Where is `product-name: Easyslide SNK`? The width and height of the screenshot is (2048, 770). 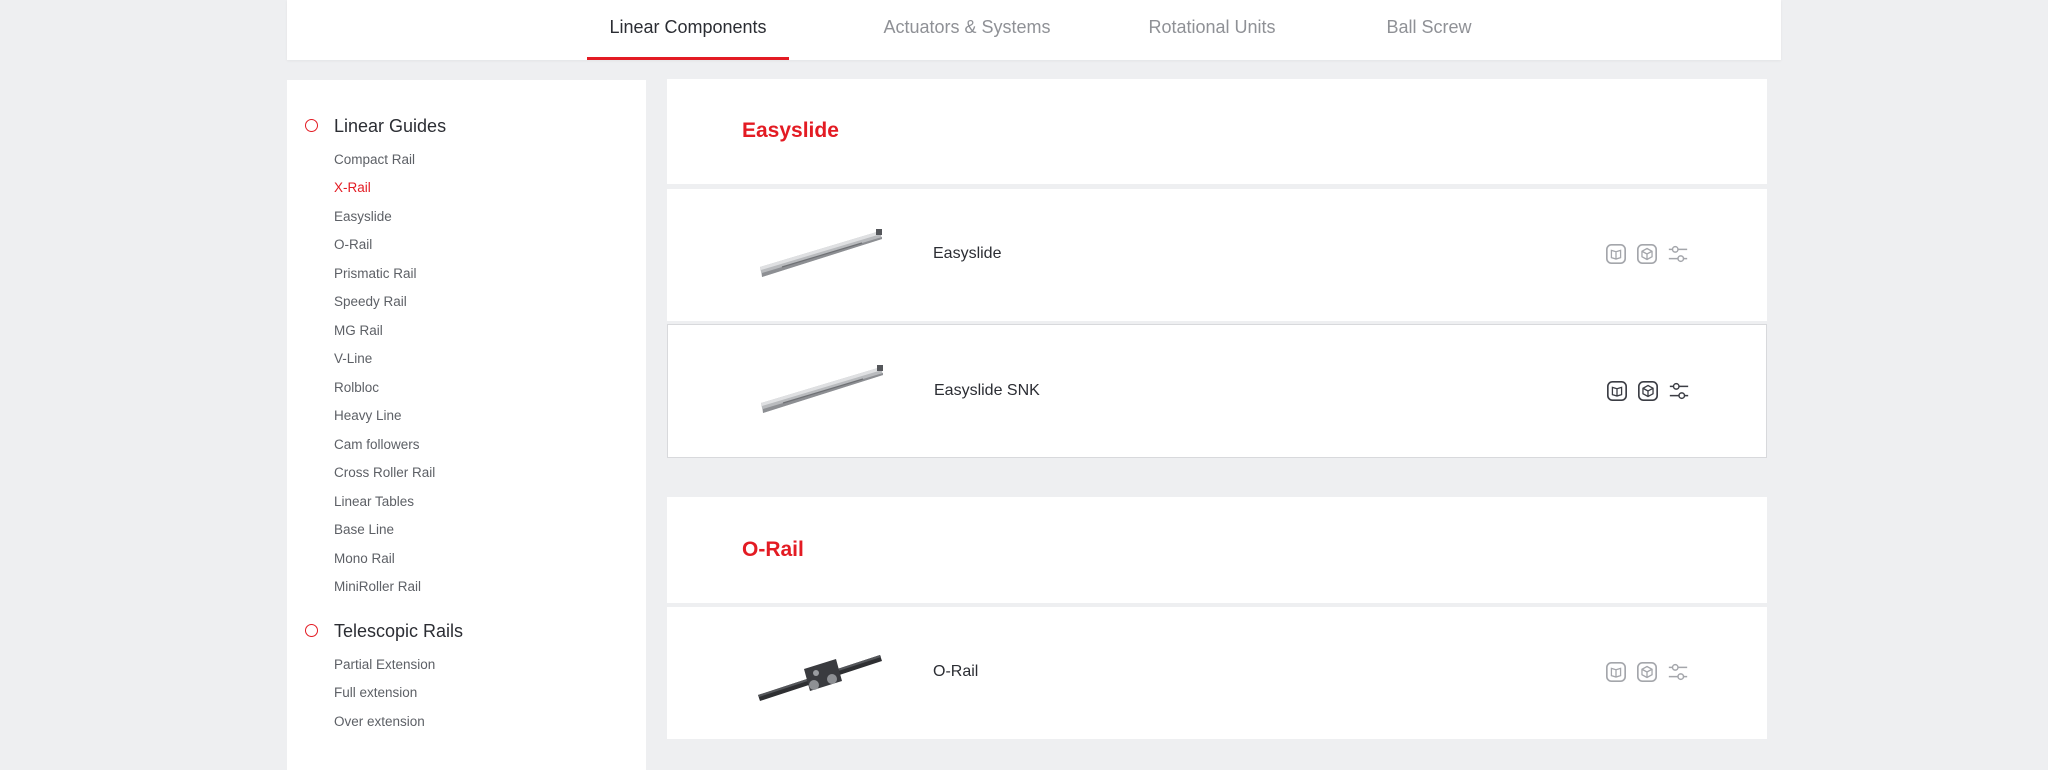 product-name: Easyslide SNK is located at coordinates (987, 391).